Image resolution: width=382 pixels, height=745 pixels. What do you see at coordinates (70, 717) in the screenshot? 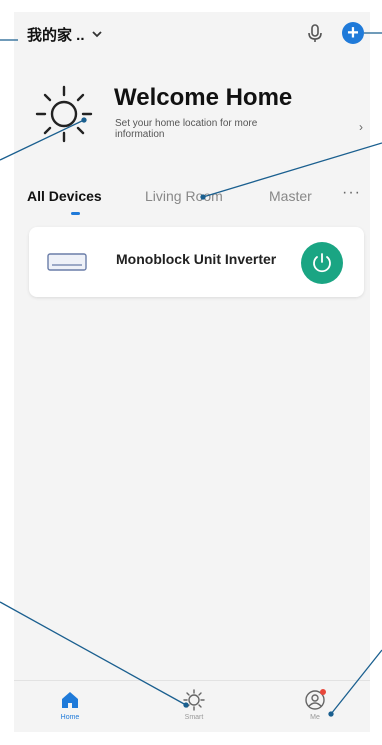
I see `tabbar-home-label: Home` at bounding box center [70, 717].